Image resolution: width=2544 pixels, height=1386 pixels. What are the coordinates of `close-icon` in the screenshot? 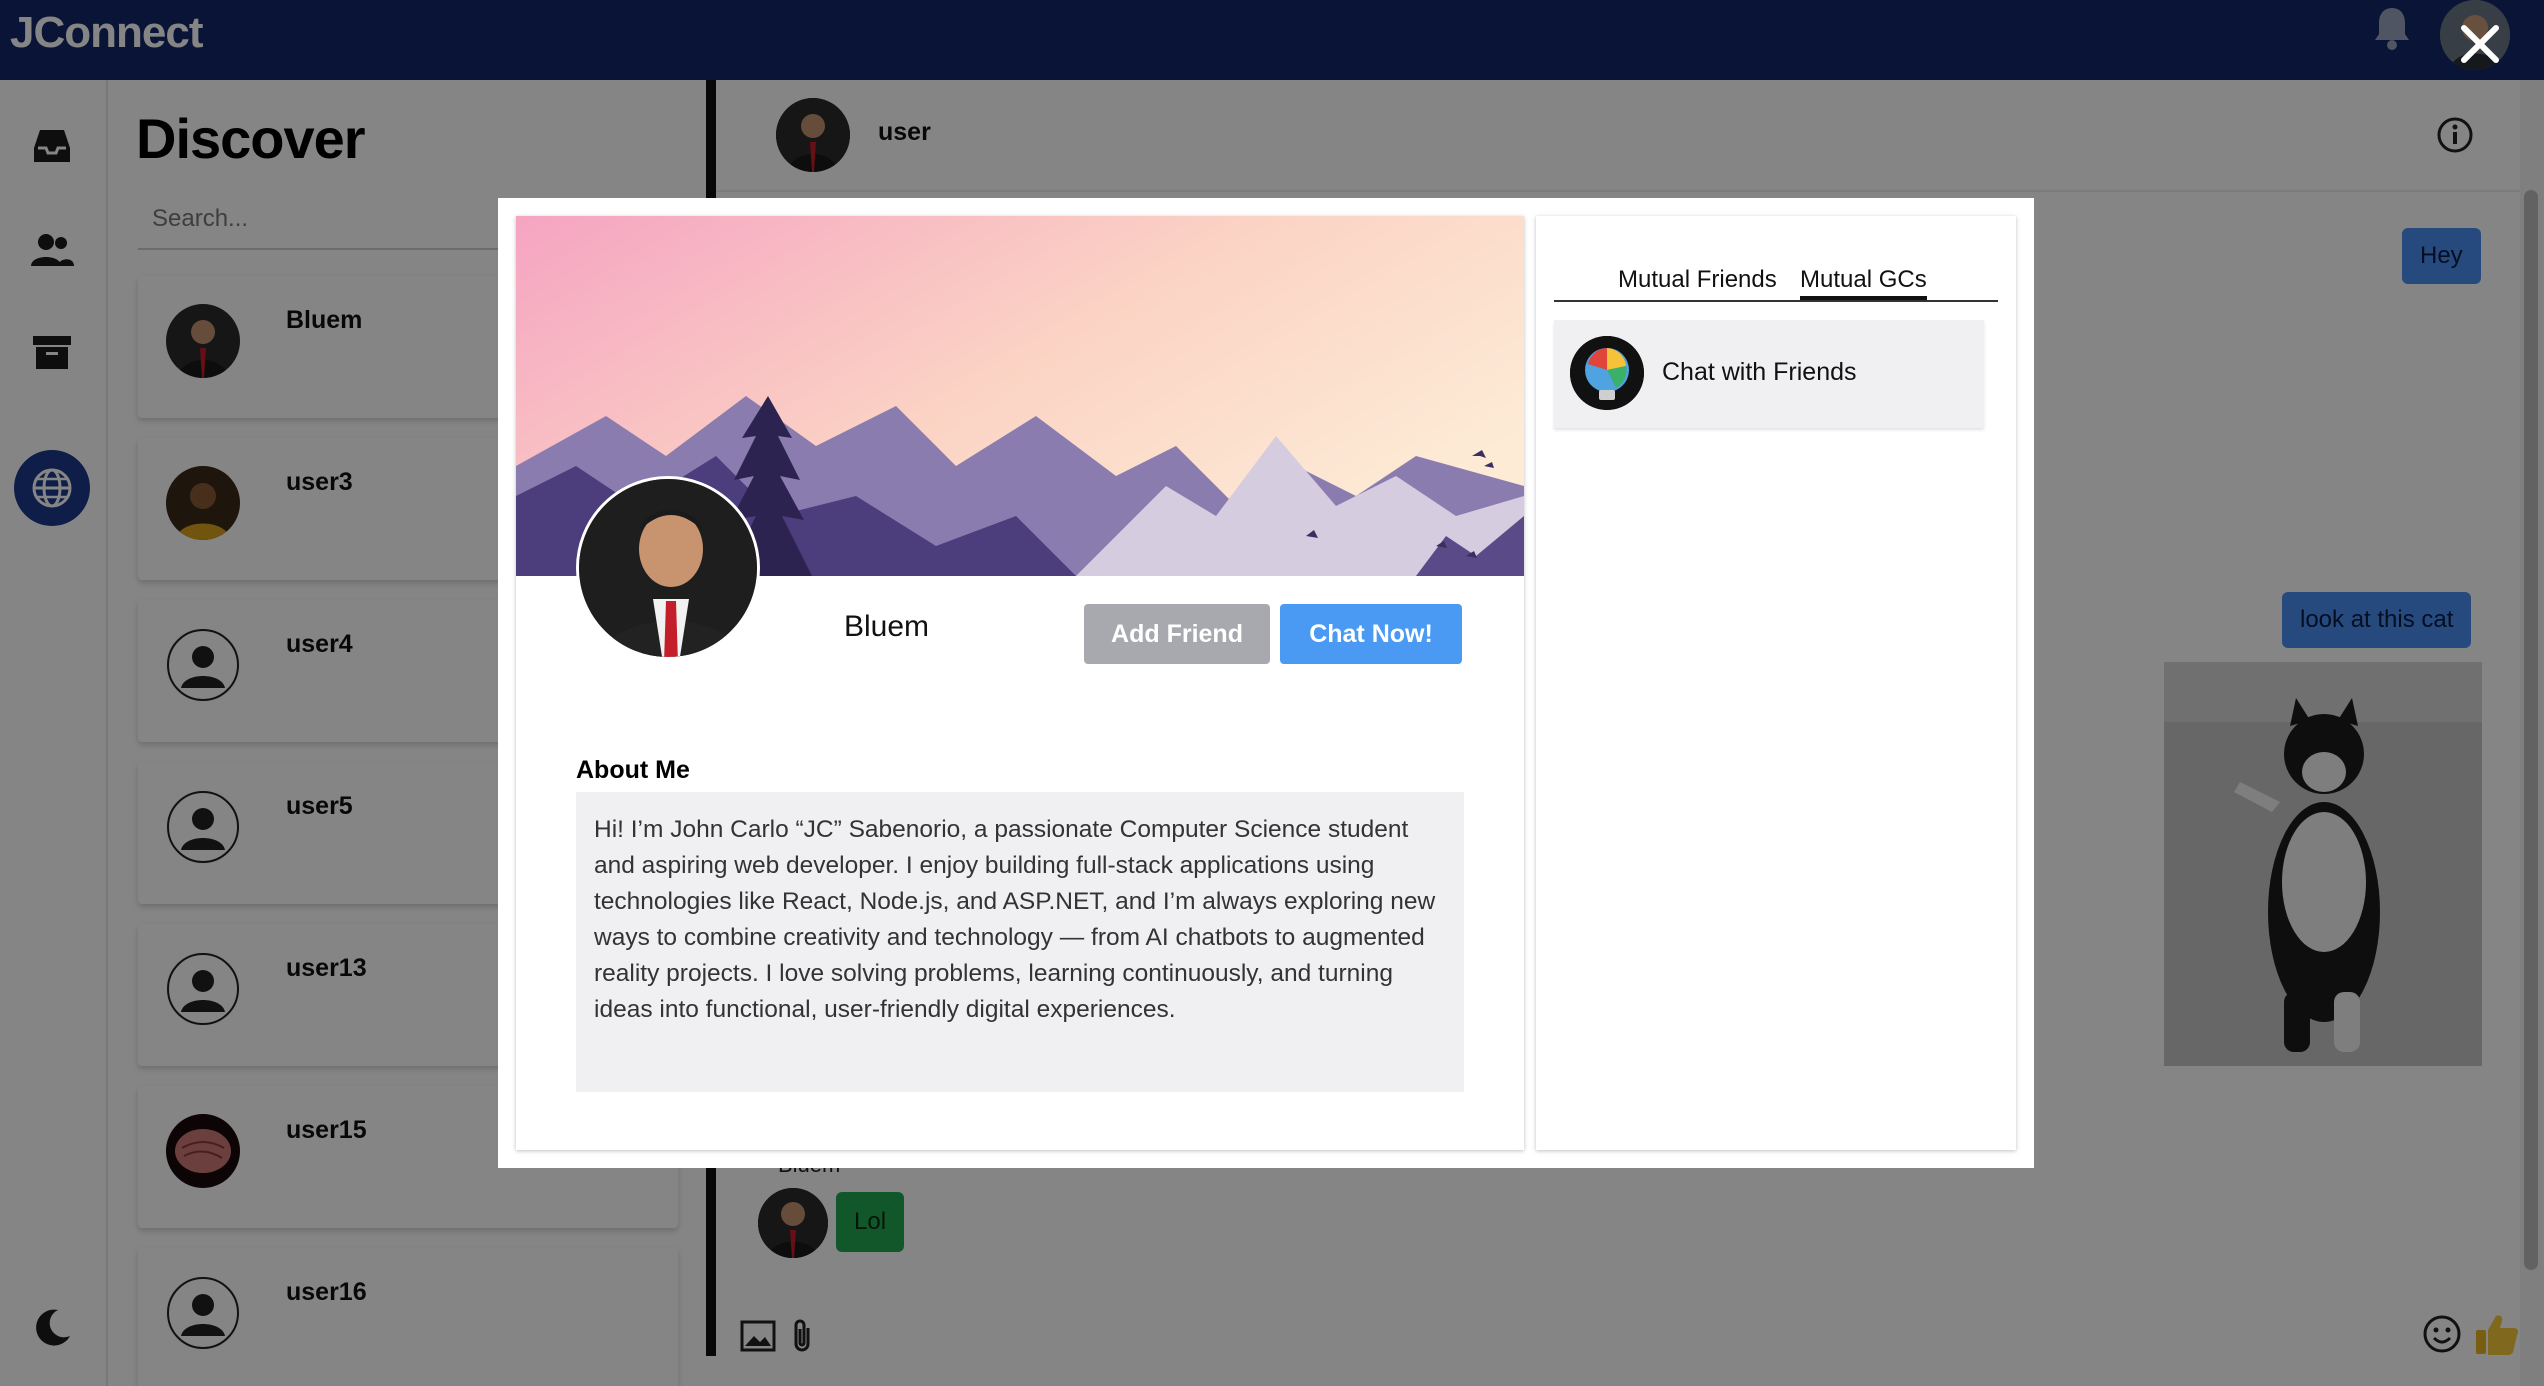 It's located at (2480, 44).